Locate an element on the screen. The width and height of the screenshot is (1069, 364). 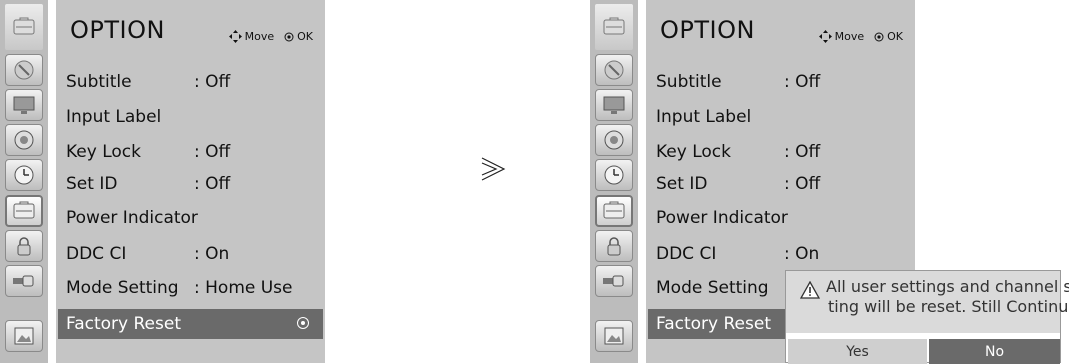
ok-radio-icon is located at coordinates (303, 323).